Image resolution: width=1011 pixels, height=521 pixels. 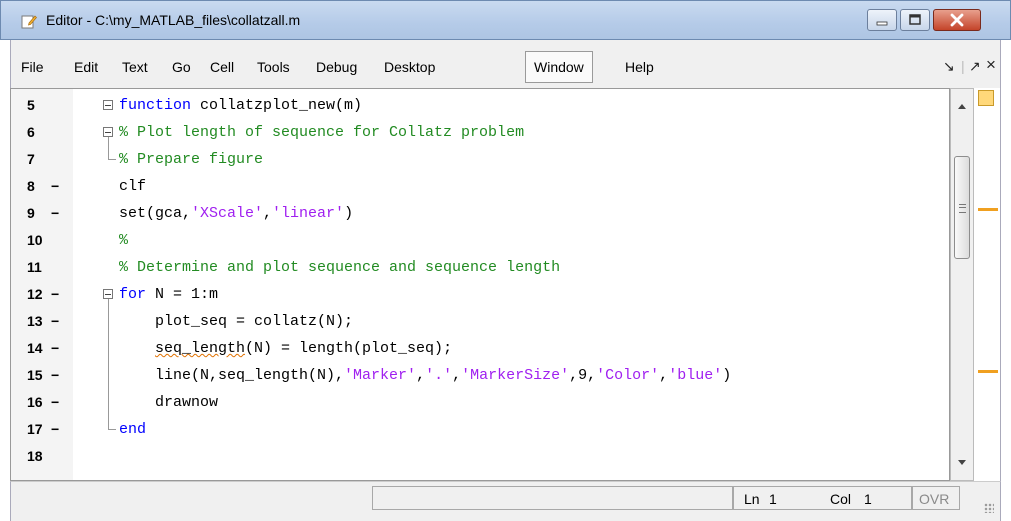 What do you see at coordinates (962, 284) in the screenshot?
I see `vertical-scrollbar` at bounding box center [962, 284].